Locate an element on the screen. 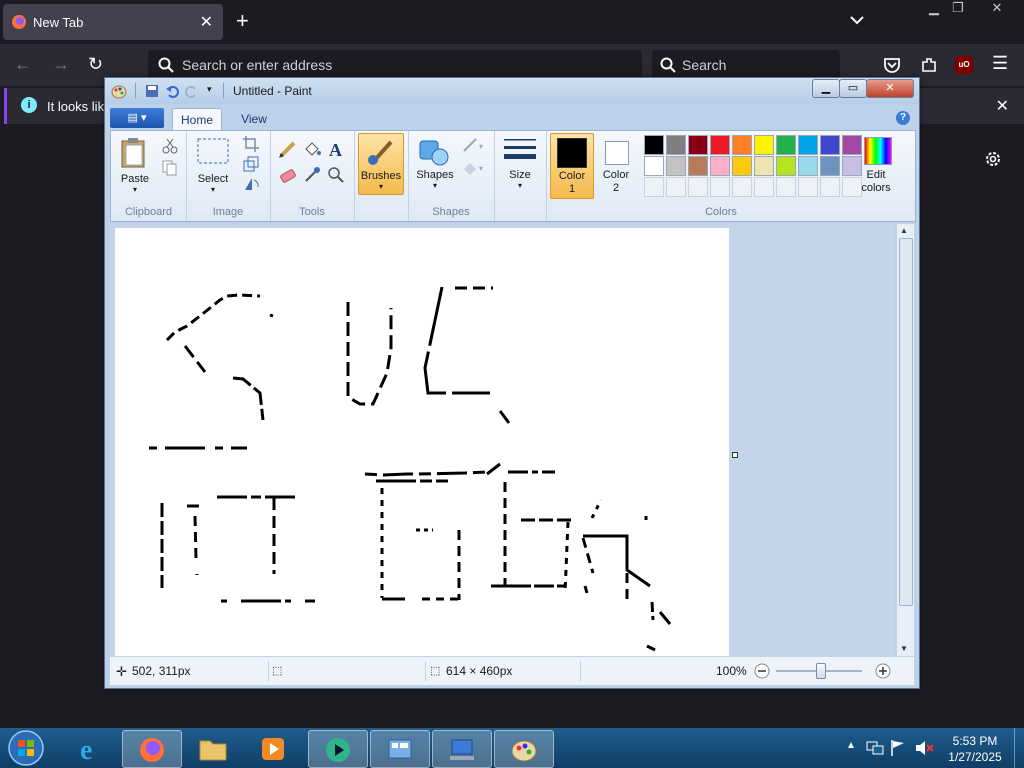 The height and width of the screenshot is (768, 1024). zoom-in-icon is located at coordinates (883, 671).